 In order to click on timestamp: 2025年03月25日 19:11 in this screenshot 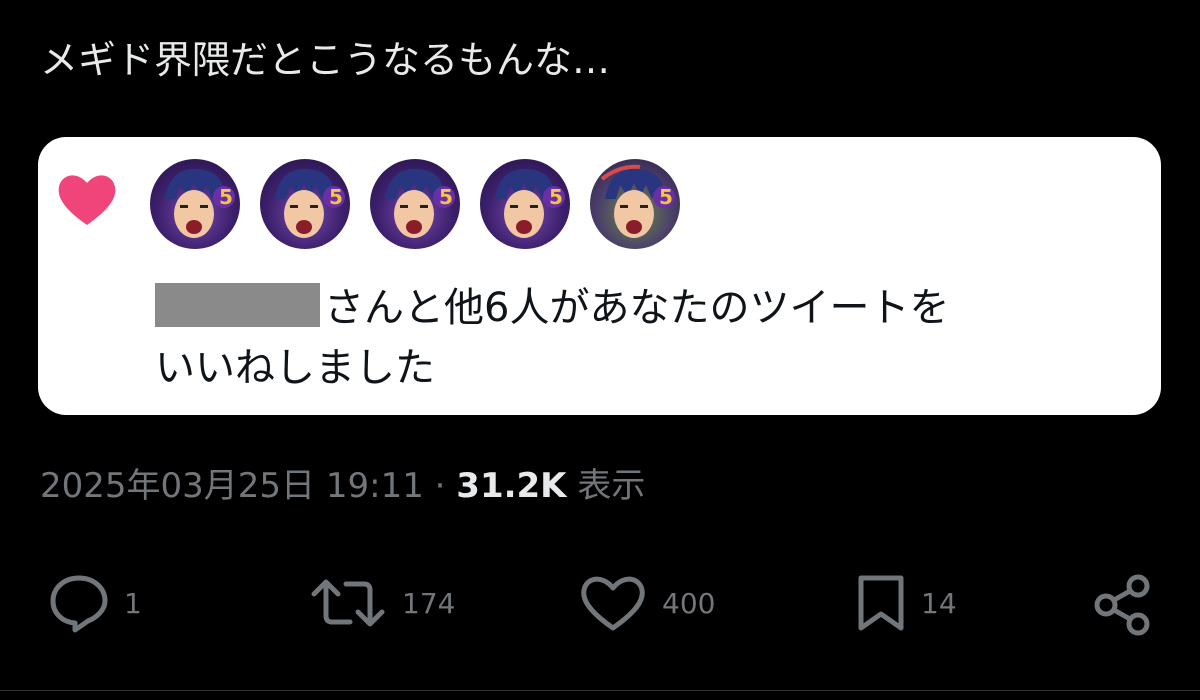, I will do `click(232, 486)`.